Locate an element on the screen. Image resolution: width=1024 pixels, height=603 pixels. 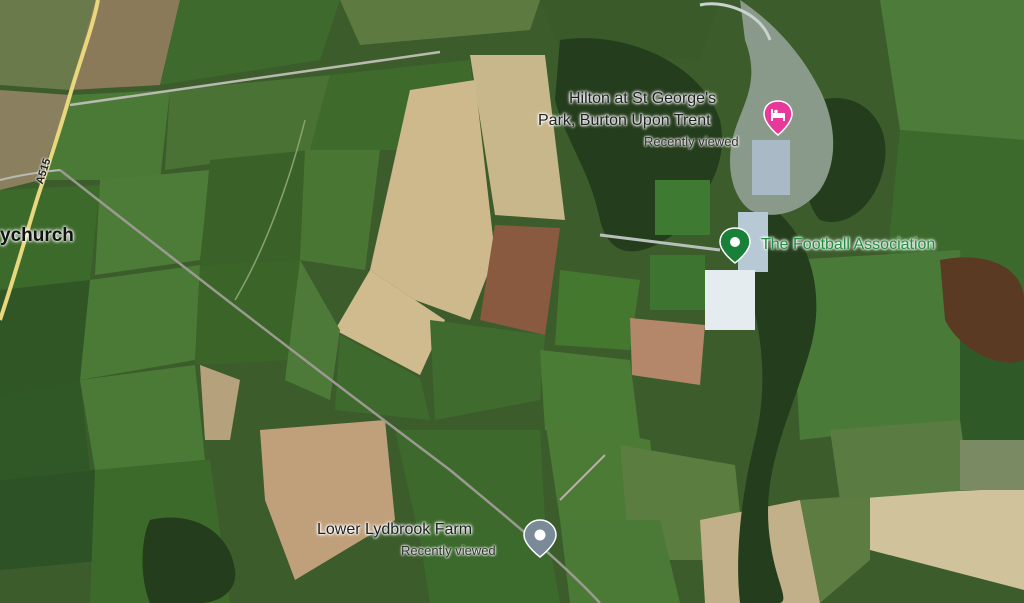
green-dot-pin-icon is located at coordinates (735, 245).